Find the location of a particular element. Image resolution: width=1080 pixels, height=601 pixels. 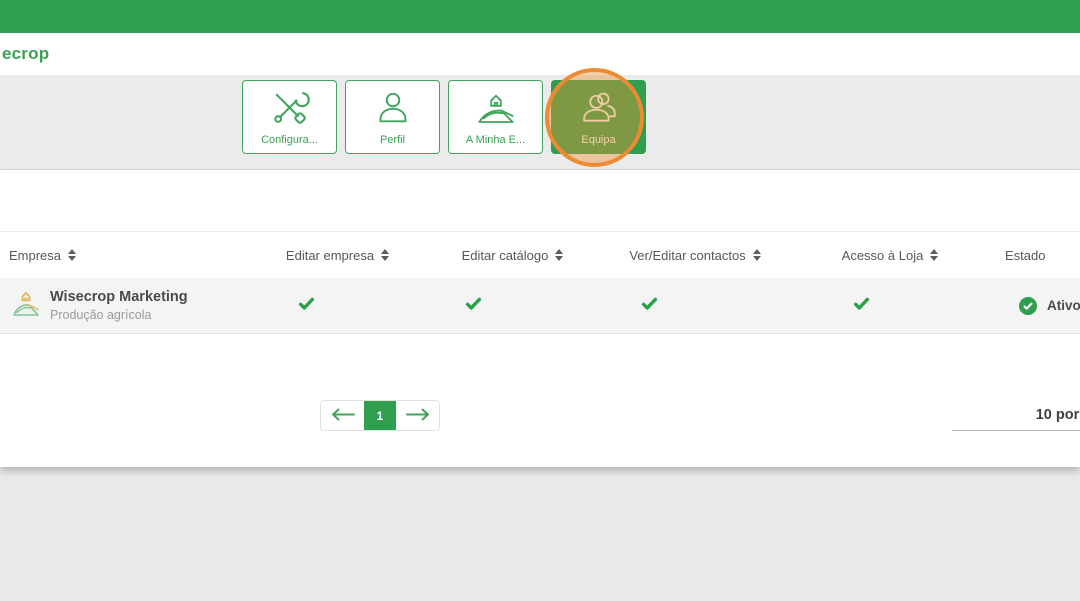

column-label: Ver/Editar contactos is located at coordinates (687, 255).